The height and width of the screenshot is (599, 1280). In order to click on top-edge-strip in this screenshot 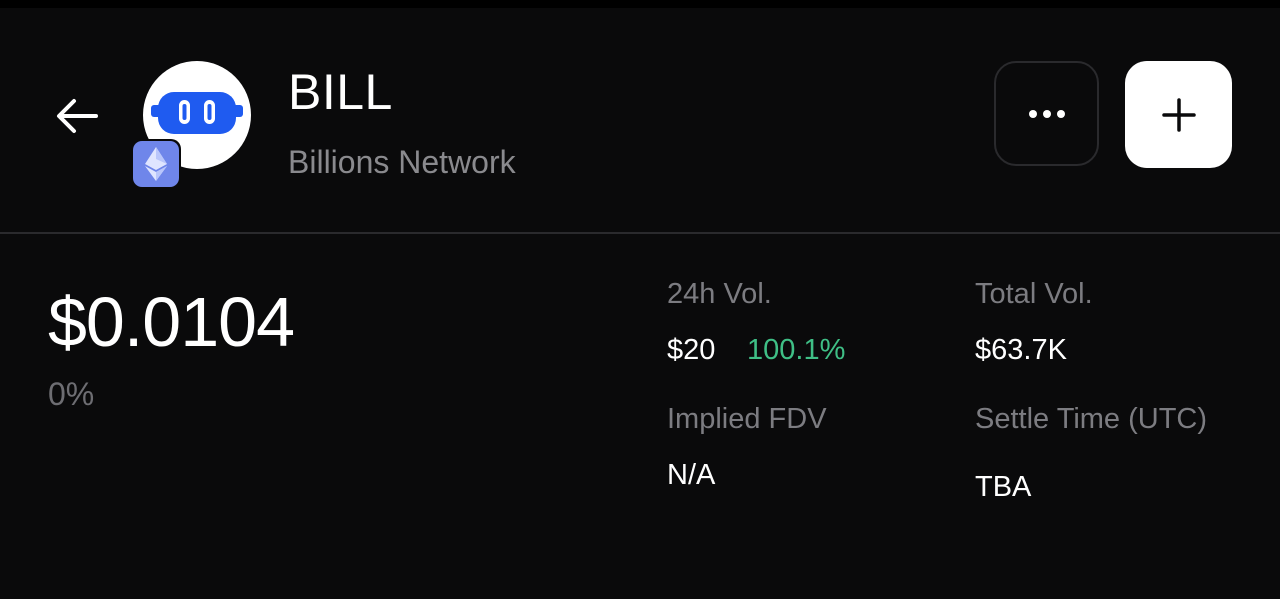, I will do `click(640, 4)`.